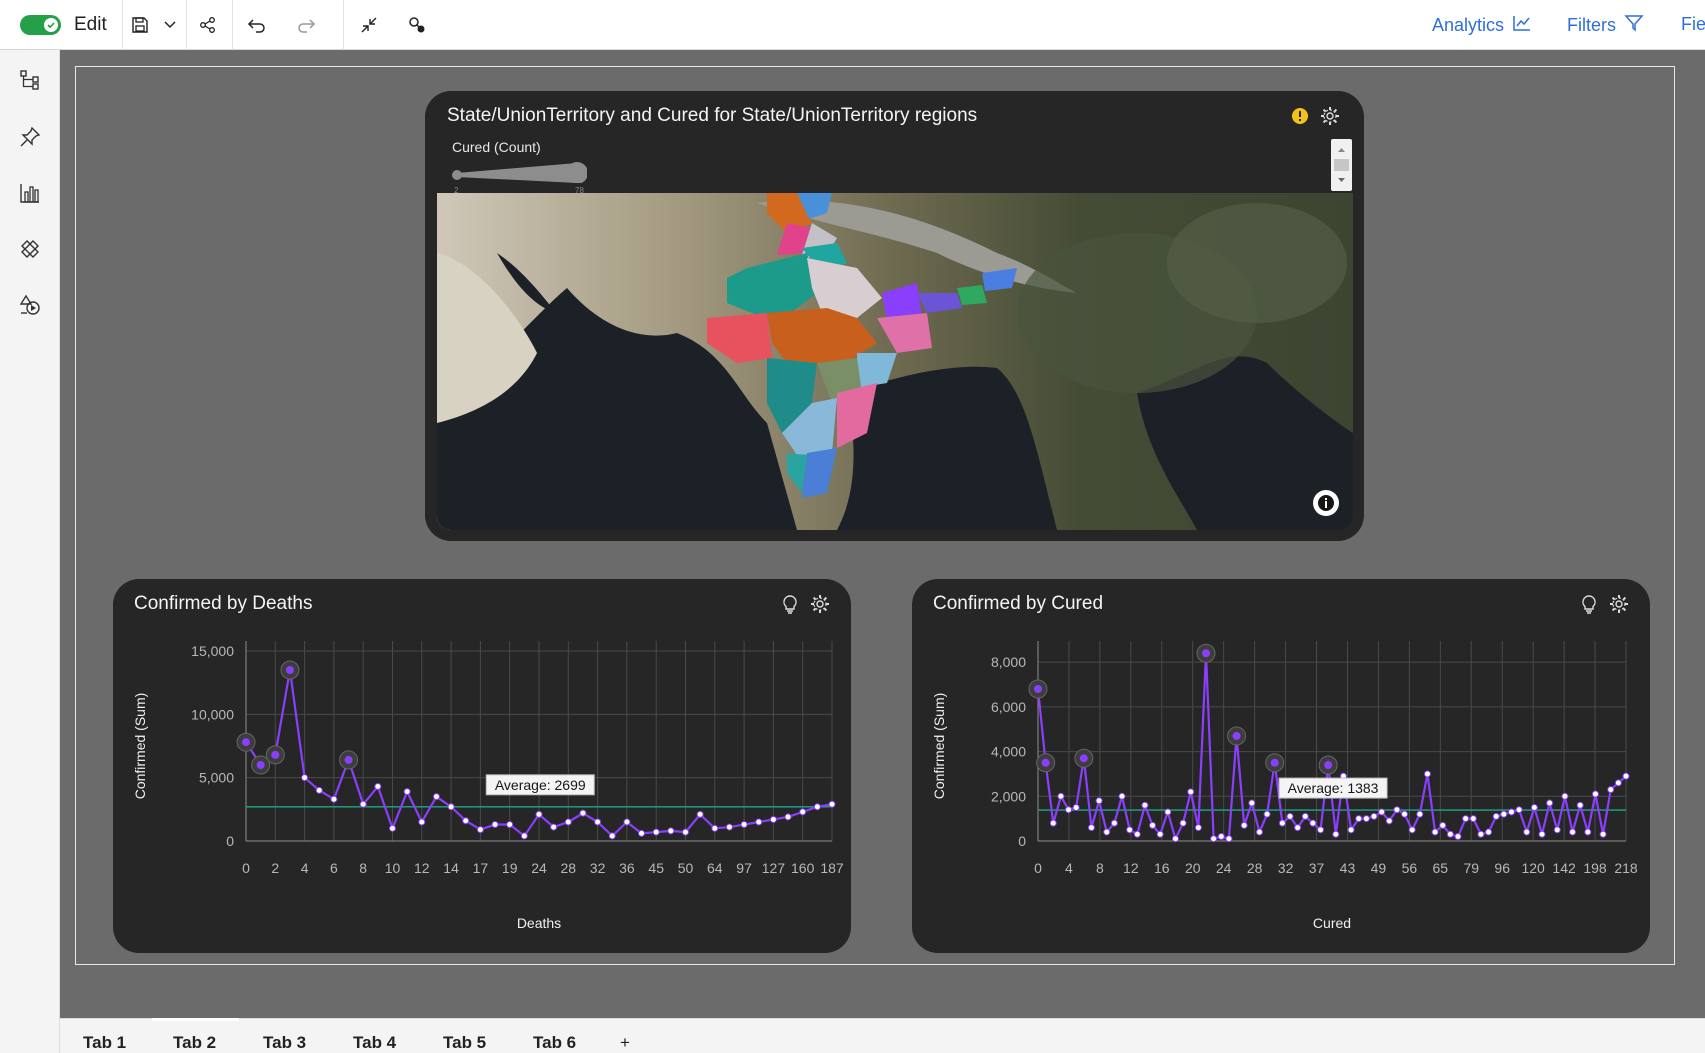 The image size is (1705, 1053). I want to click on analytics-button: Analytics, so click(1482, 25).